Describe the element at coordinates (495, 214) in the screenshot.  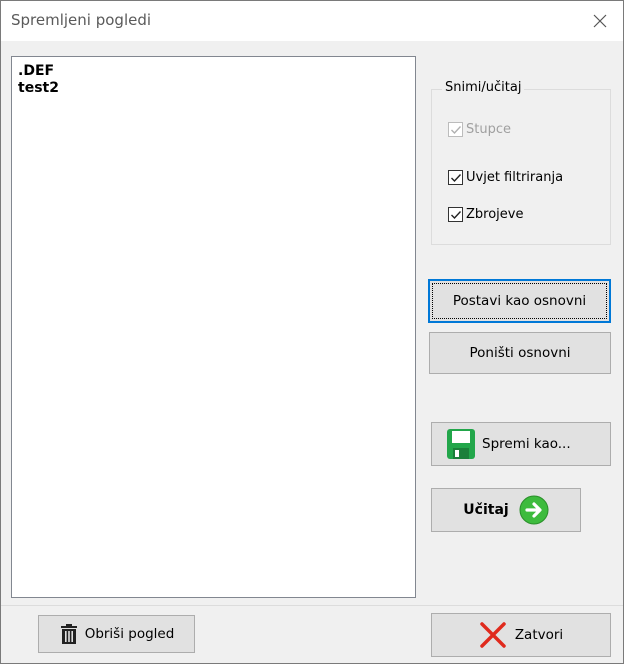
I see `checkbox-label: Zbrojeve` at that location.